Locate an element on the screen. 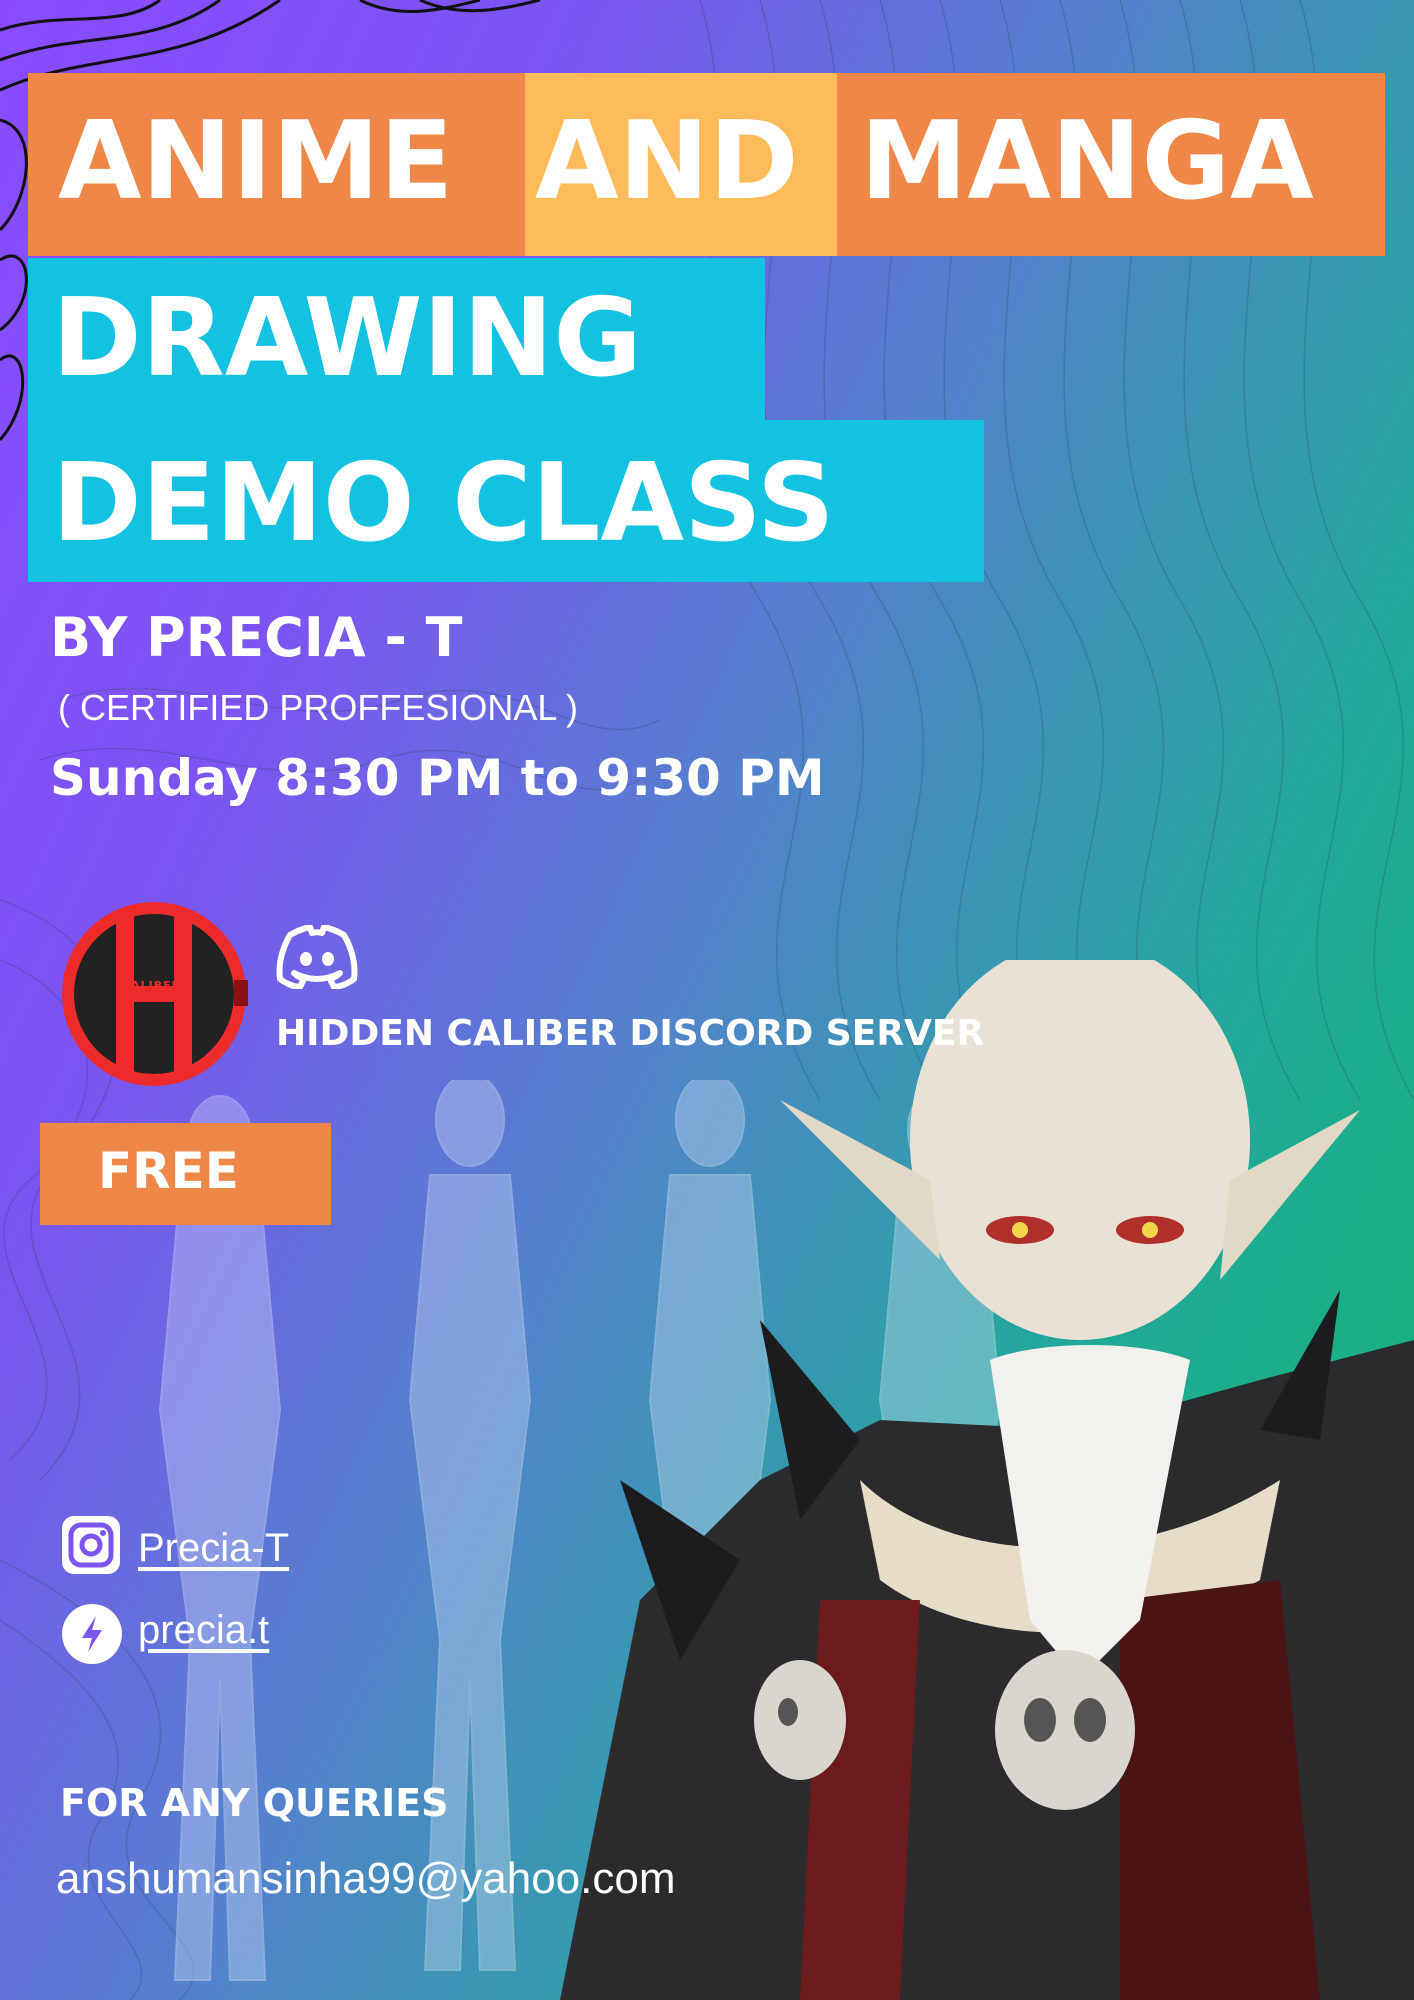 The height and width of the screenshot is (2000, 1414). free-label: FREE is located at coordinates (168, 1171).